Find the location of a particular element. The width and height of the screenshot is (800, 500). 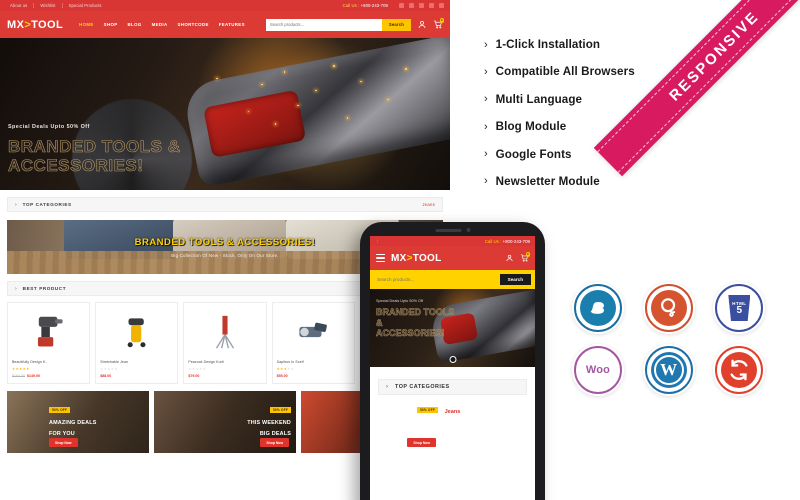

phone-header-icons: 0 is located at coordinates (517, 257).